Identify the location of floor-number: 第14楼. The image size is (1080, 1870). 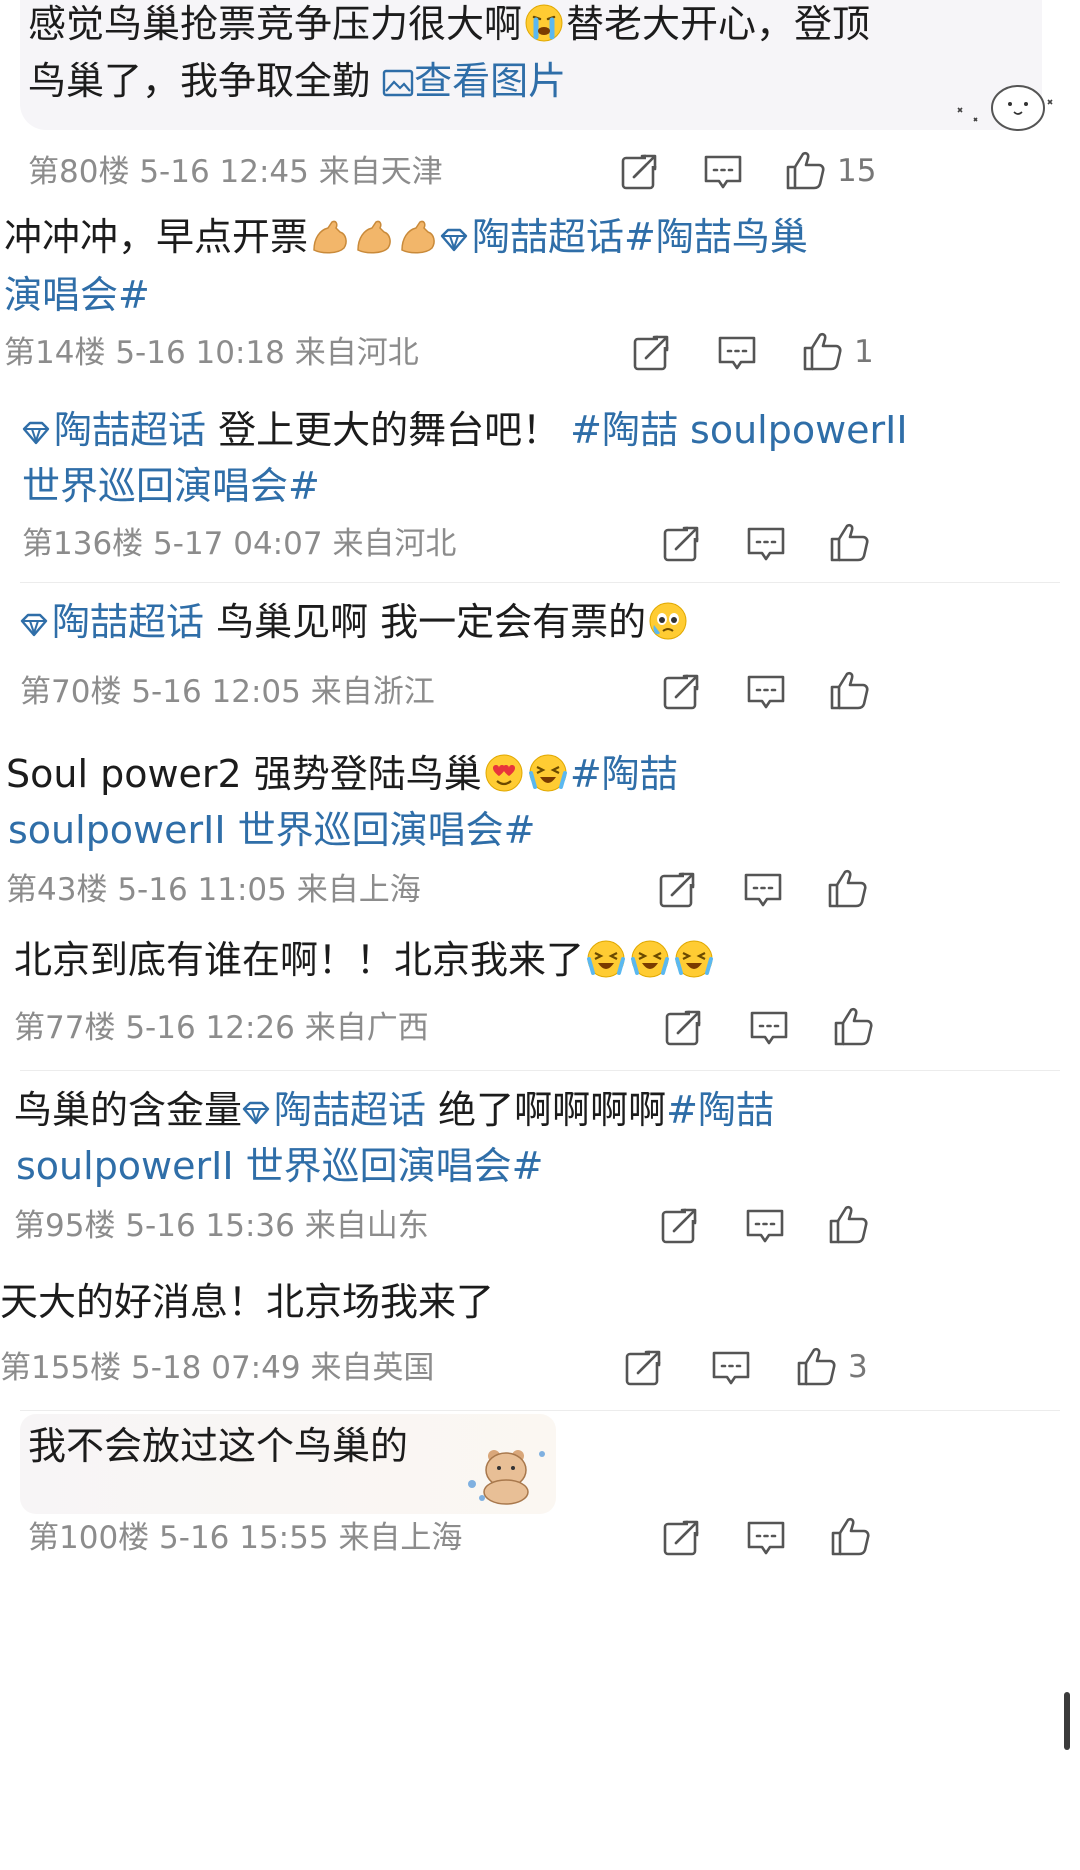
(55, 353).